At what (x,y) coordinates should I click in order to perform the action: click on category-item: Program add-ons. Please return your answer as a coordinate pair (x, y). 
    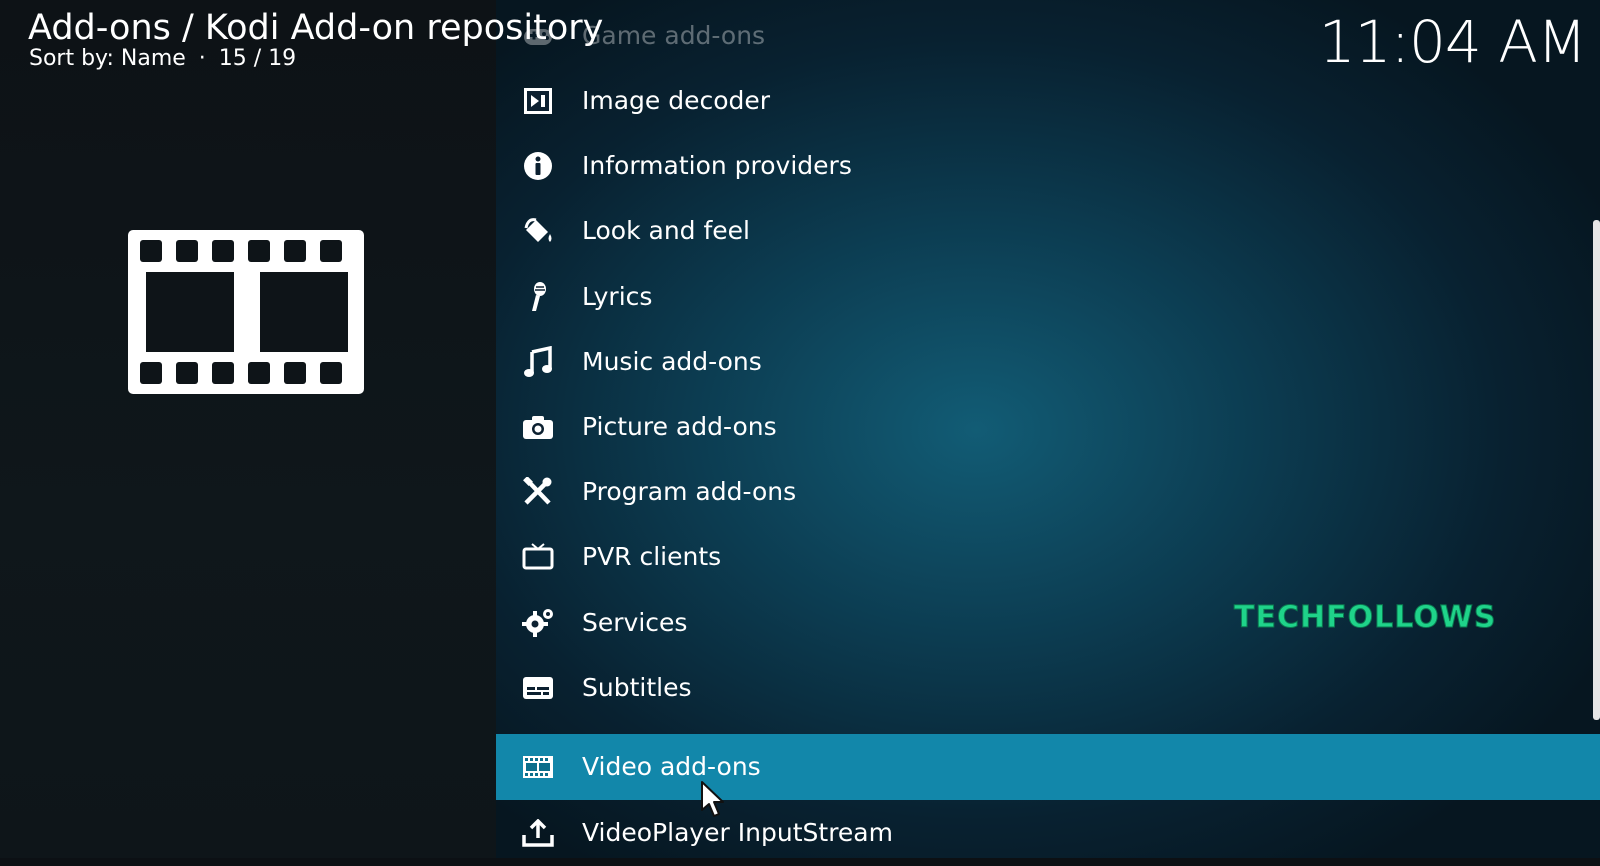
    Looking at the image, I should click on (1048, 492).